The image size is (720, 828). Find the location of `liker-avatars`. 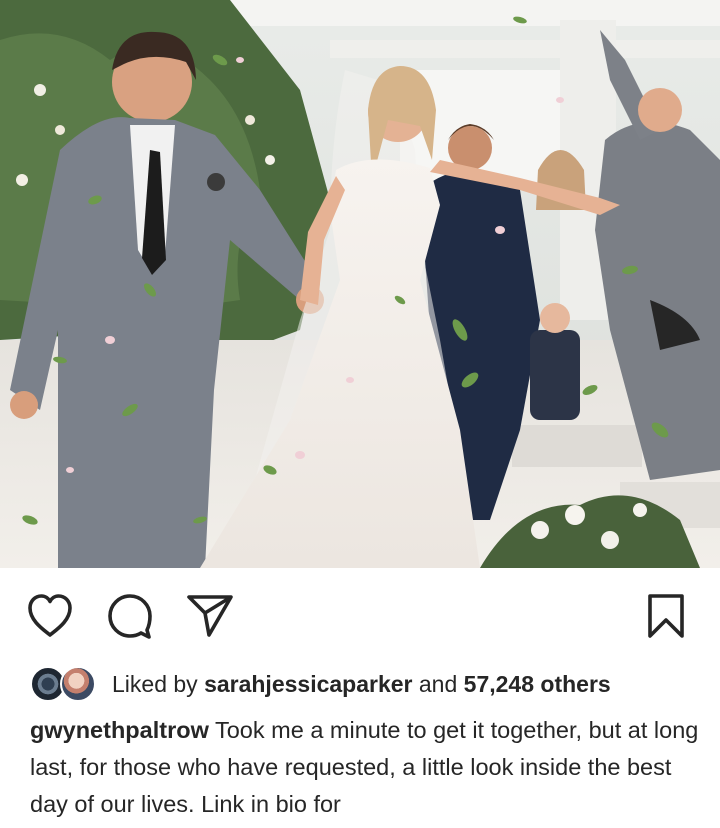

liker-avatars is located at coordinates (68, 684).